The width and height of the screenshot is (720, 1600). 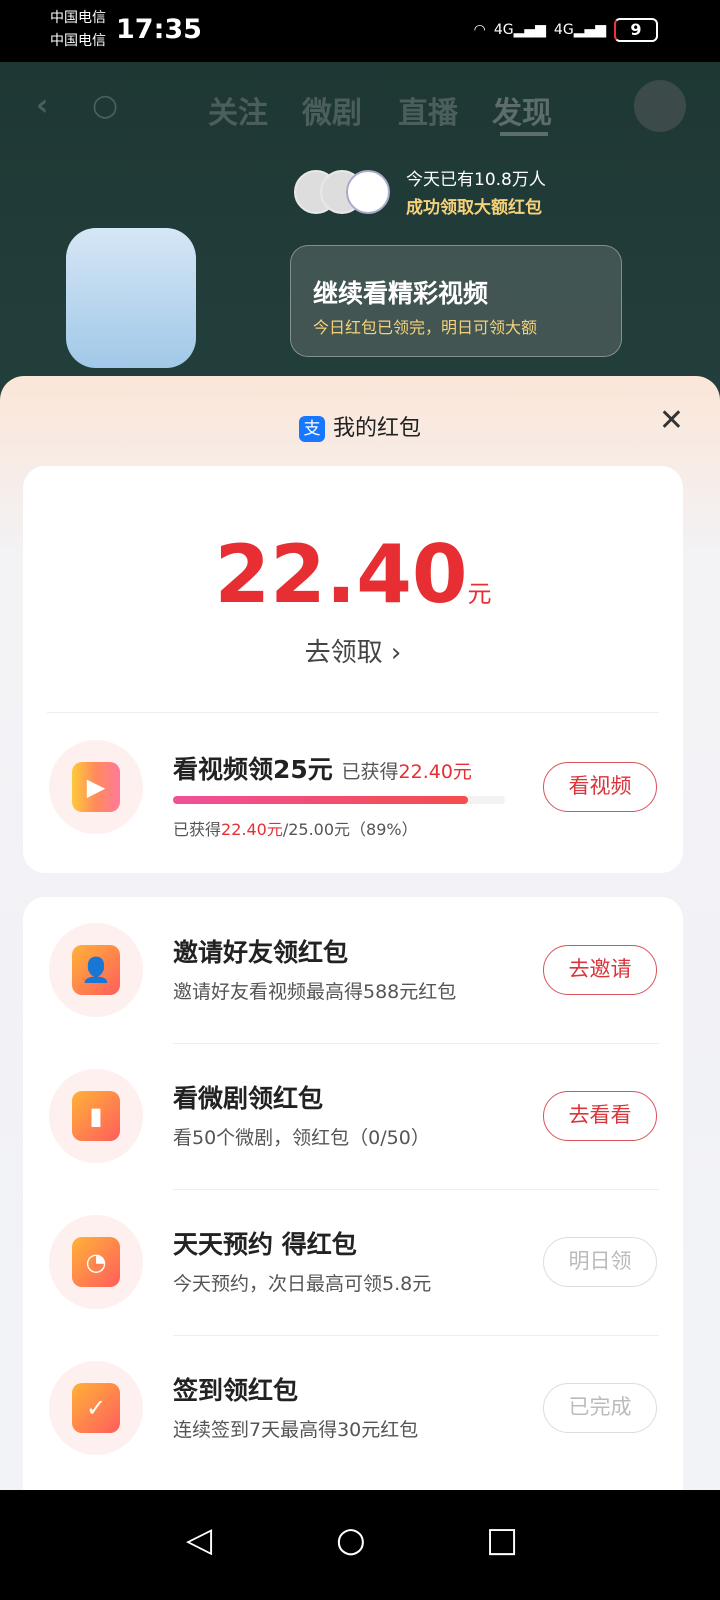 I want to click on carrier-2: 中国电信, so click(x=78, y=41).